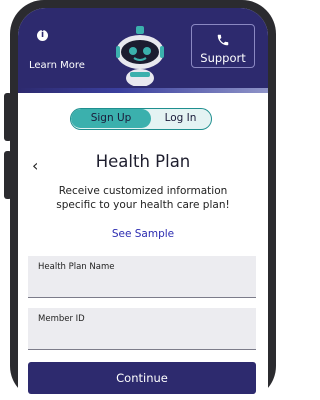 The image size is (320, 400). I want to click on member-id-label: Member ID, so click(61, 319).